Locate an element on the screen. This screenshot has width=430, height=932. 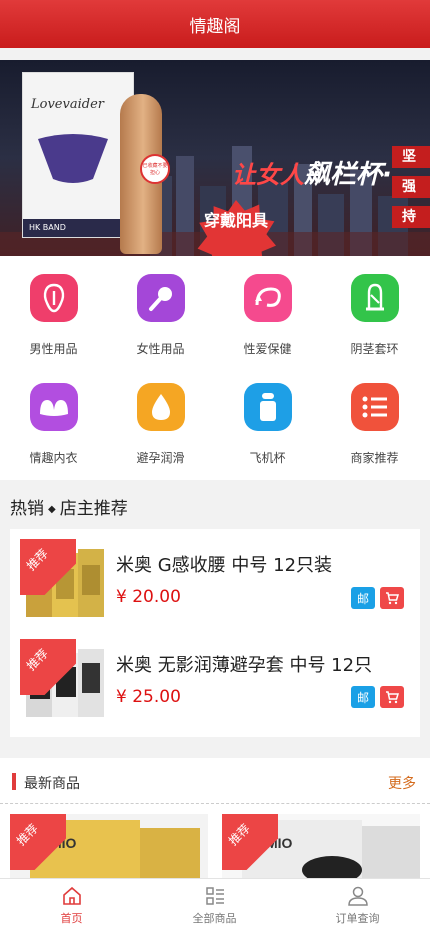
slogan-part-2: 飙栏杯· is located at coordinates (348, 175).